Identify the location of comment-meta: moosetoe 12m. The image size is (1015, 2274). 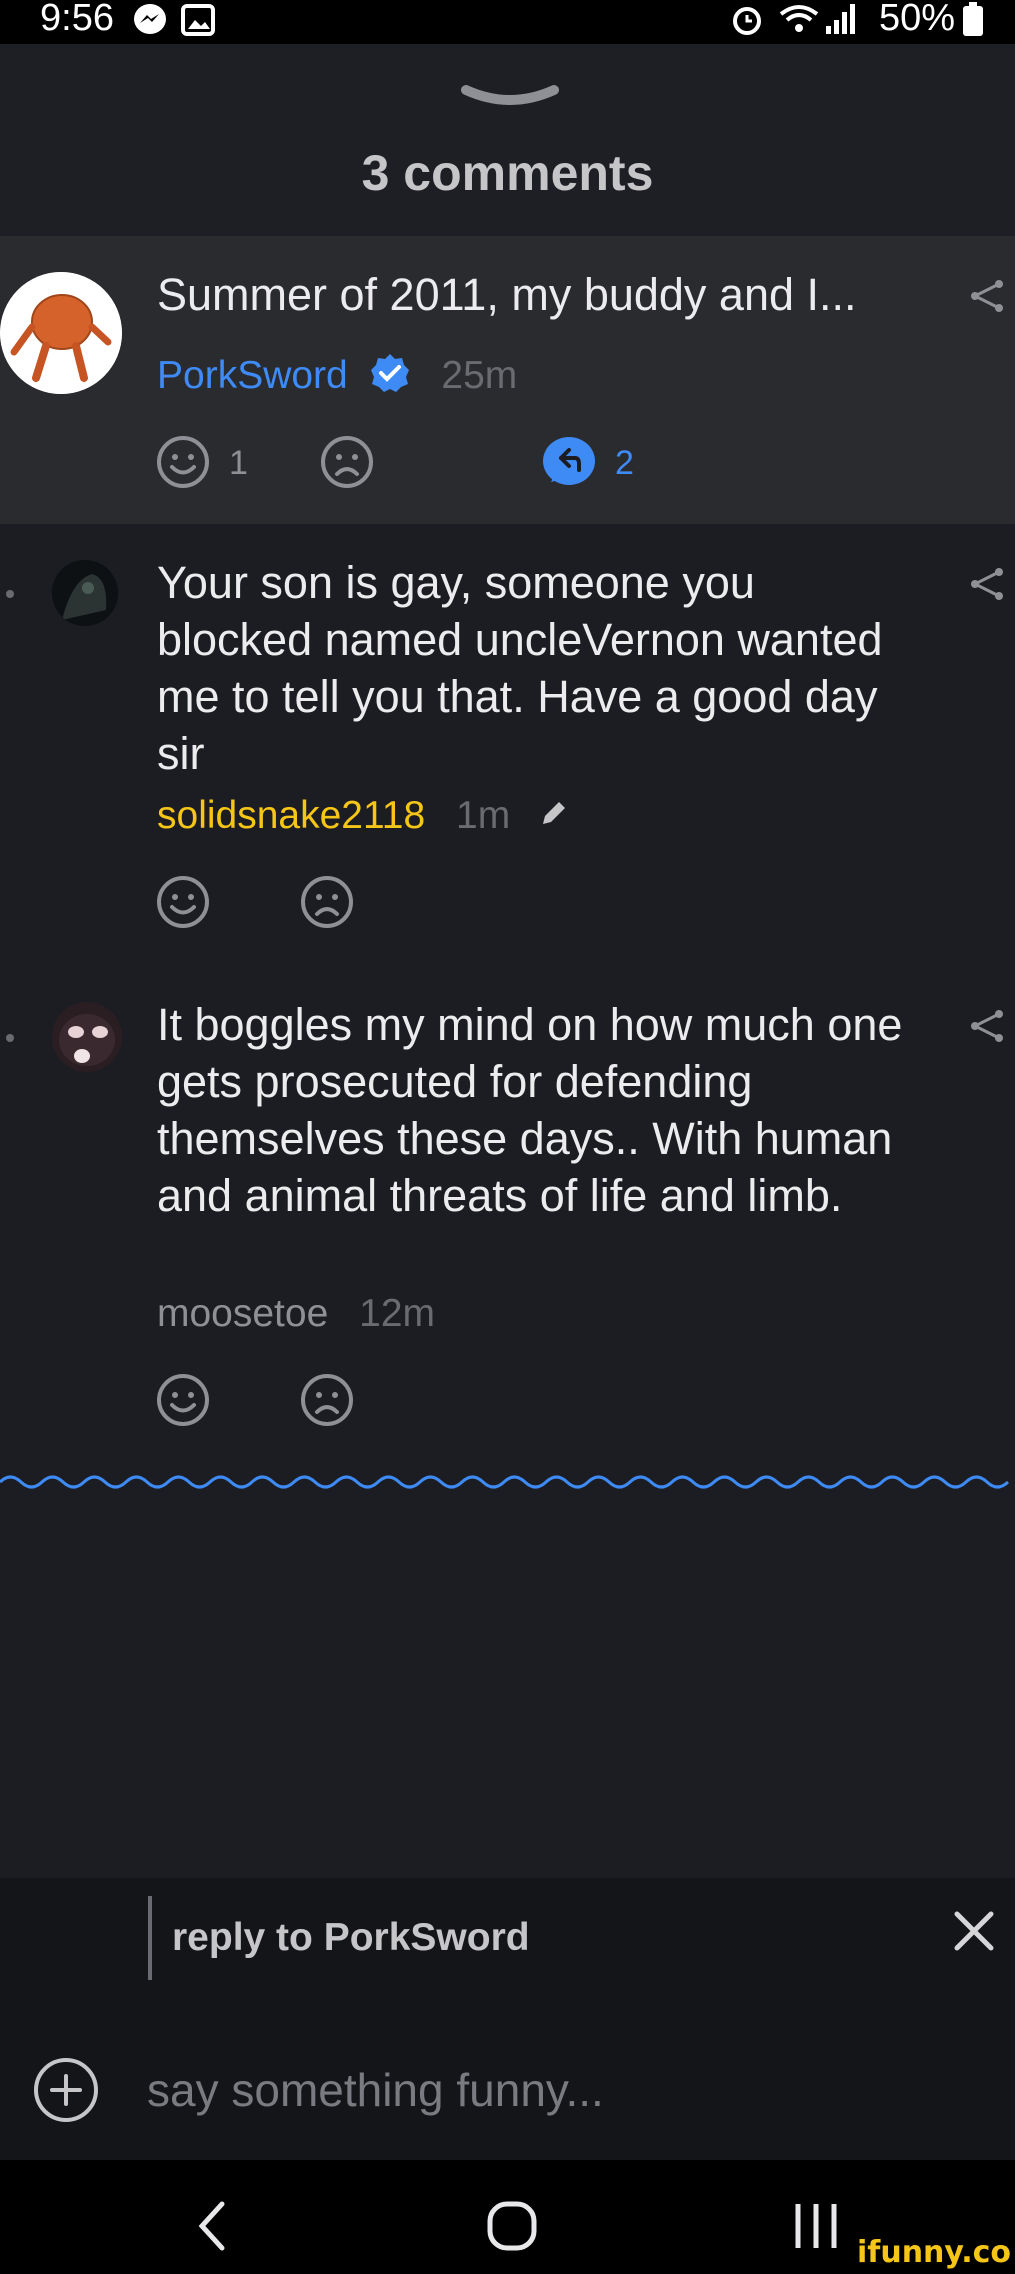
(296, 1314).